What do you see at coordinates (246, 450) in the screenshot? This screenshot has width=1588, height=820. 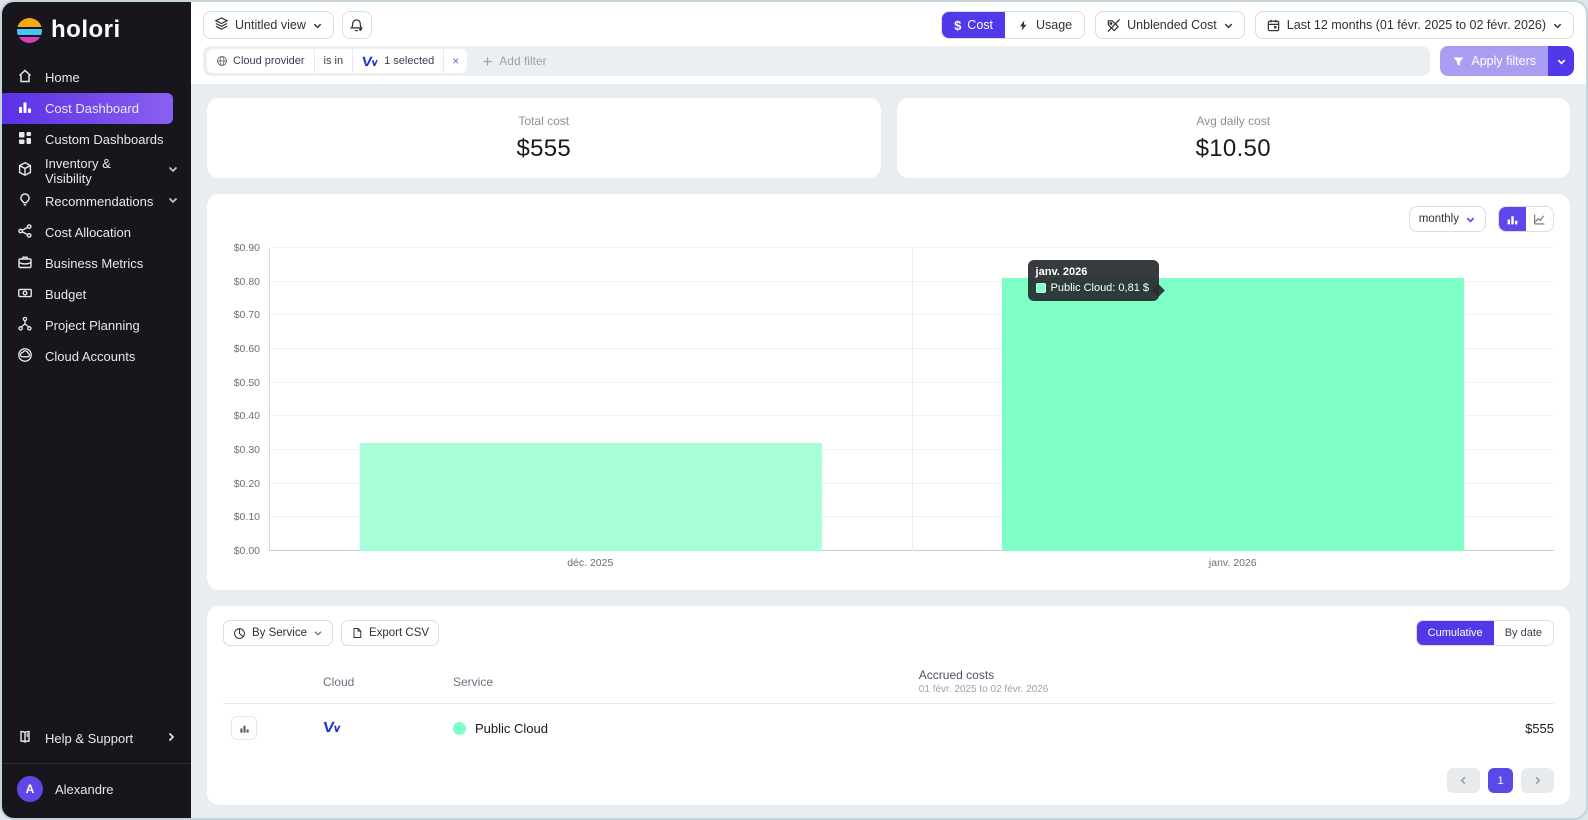 I see `y-axis-tick: $0.30` at bounding box center [246, 450].